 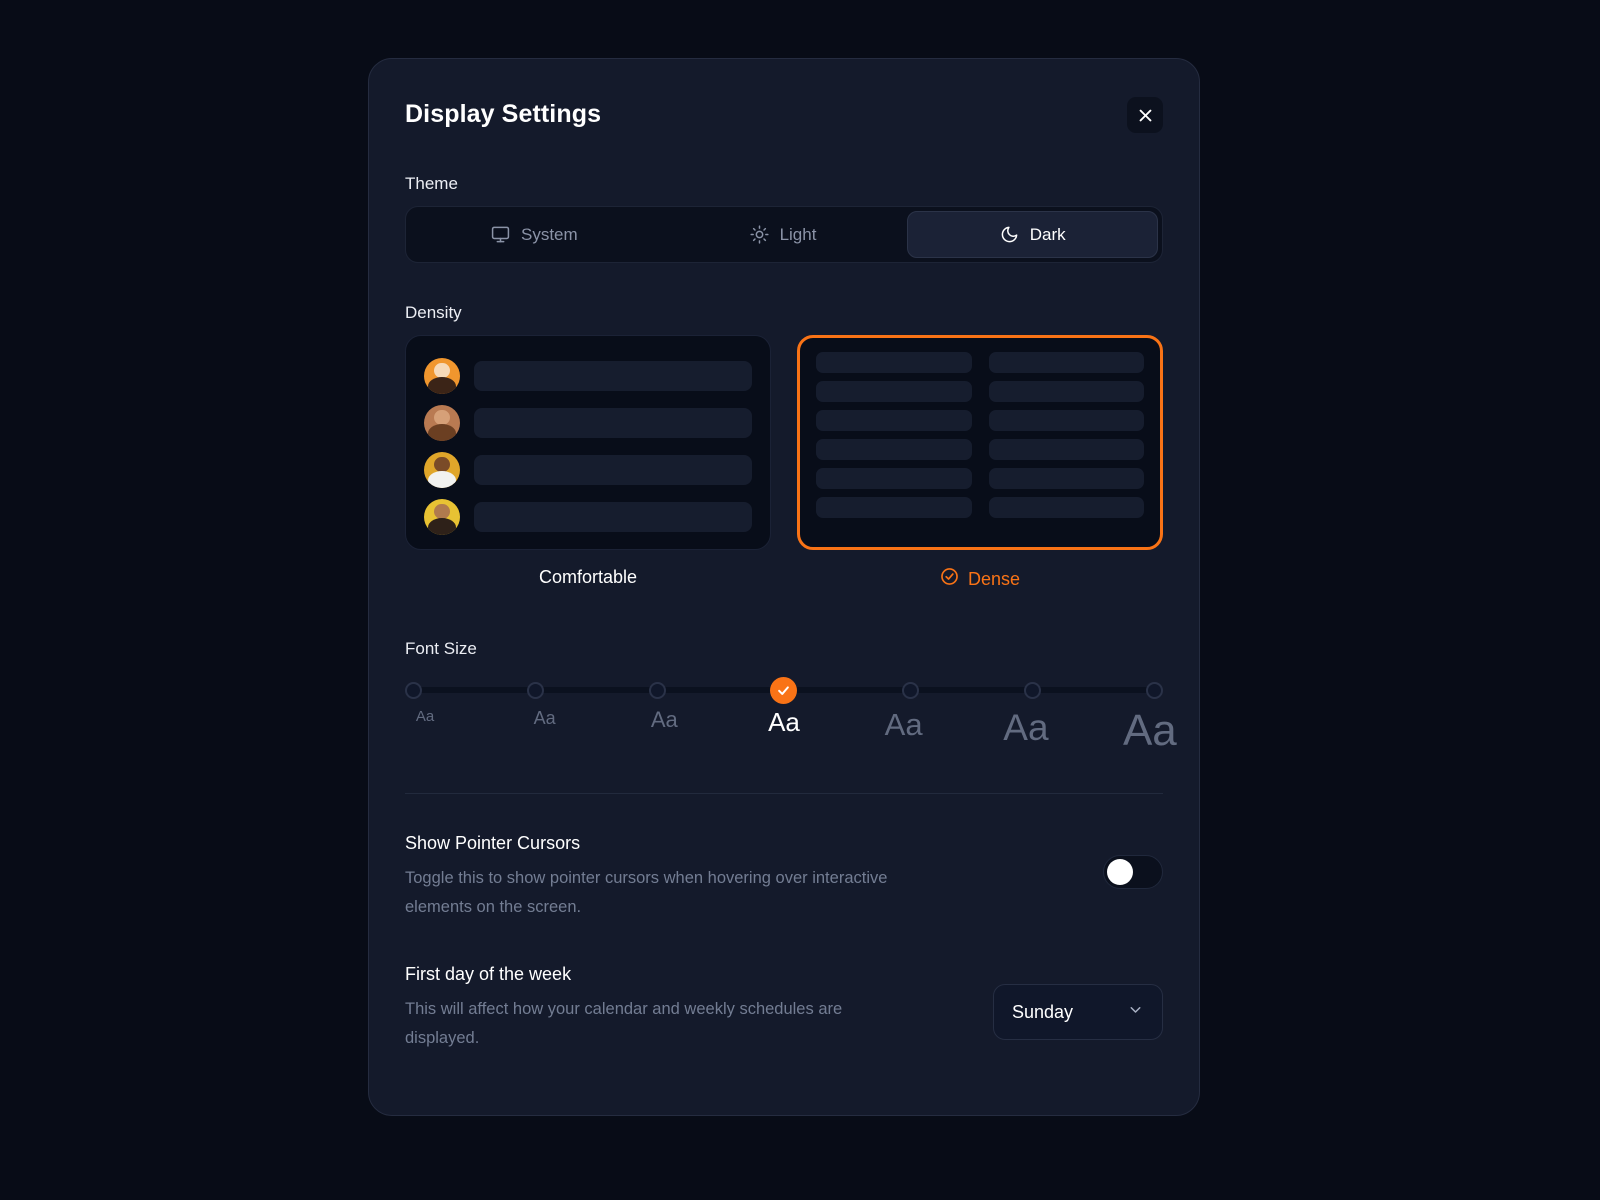 I want to click on theme-option-system-label: System, so click(x=549, y=234).